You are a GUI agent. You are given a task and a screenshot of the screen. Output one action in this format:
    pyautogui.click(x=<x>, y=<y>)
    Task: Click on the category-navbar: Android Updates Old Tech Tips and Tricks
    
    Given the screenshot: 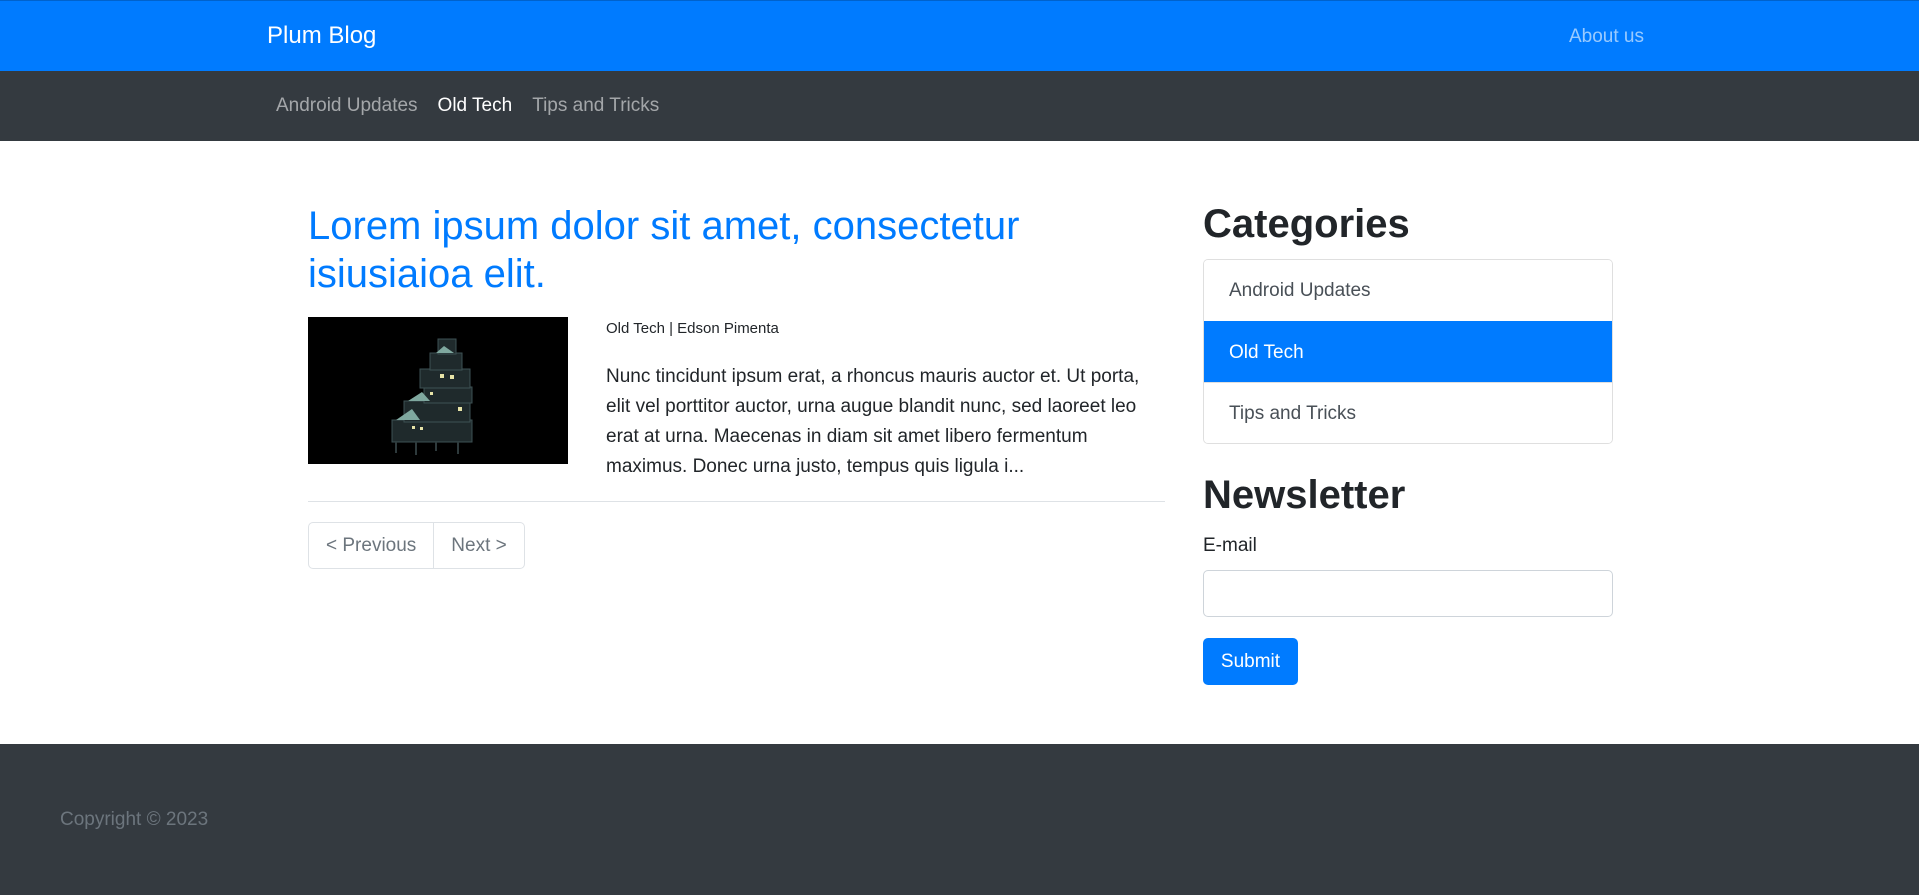 What is the action you would take?
    pyautogui.click(x=959, y=106)
    